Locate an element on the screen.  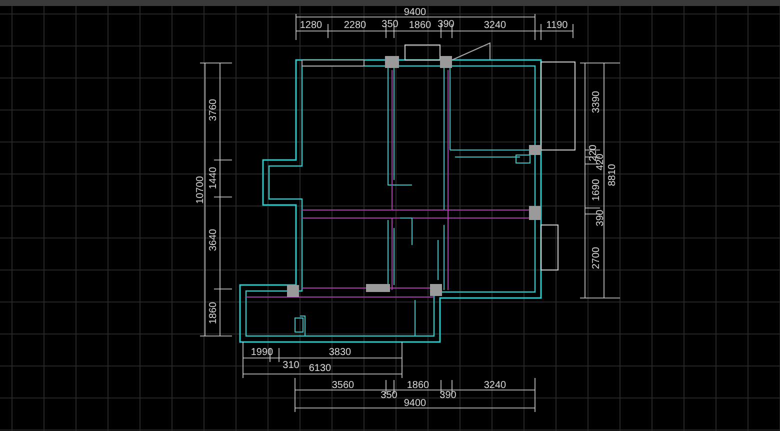
dimension-label: 3760 is located at coordinates (213, 110).